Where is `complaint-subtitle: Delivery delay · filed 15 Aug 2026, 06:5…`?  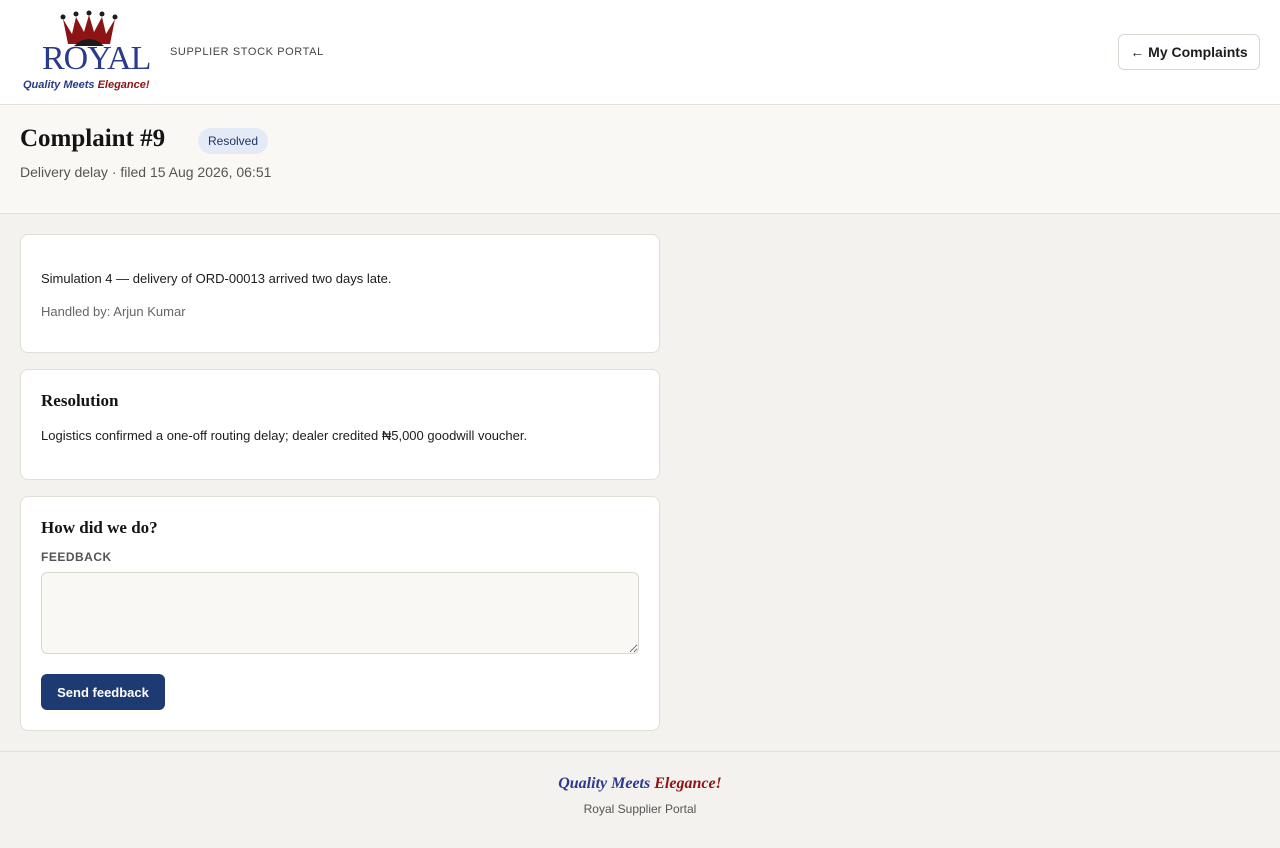 complaint-subtitle: Delivery delay · filed 15 Aug 2026, 06:5… is located at coordinates (146, 172).